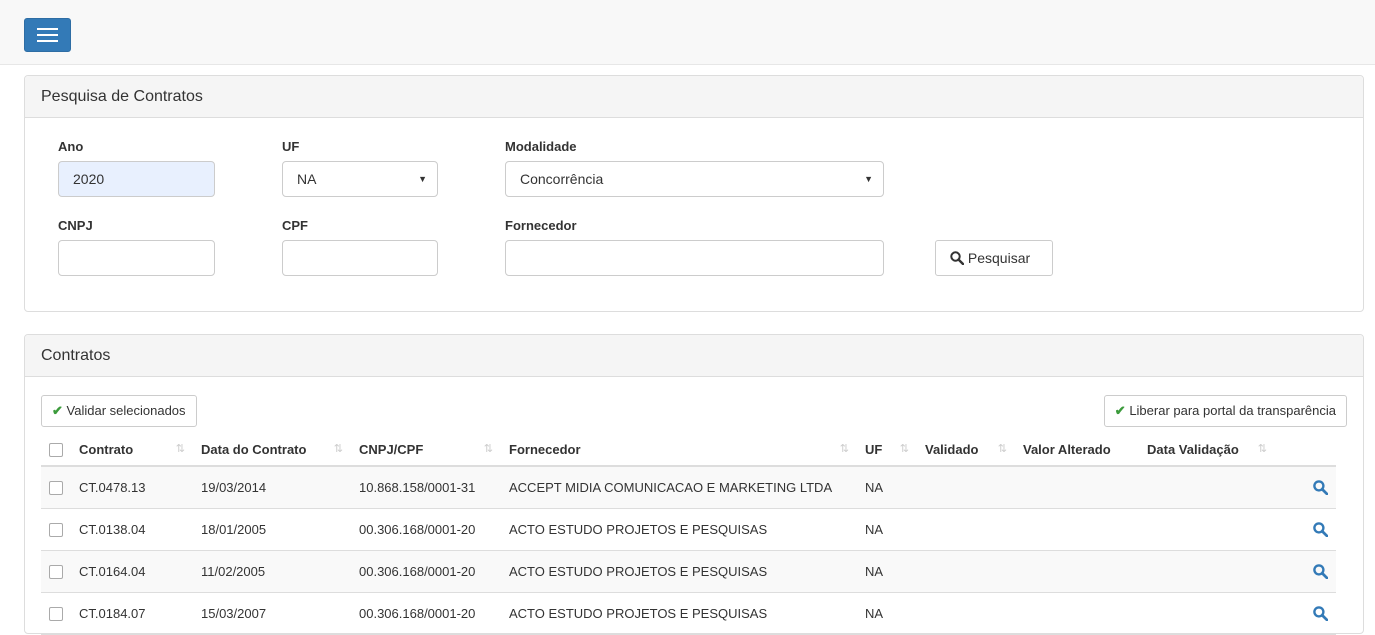  Describe the element at coordinates (307, 179) in the screenshot. I see `uf-selected-value: NA` at that location.